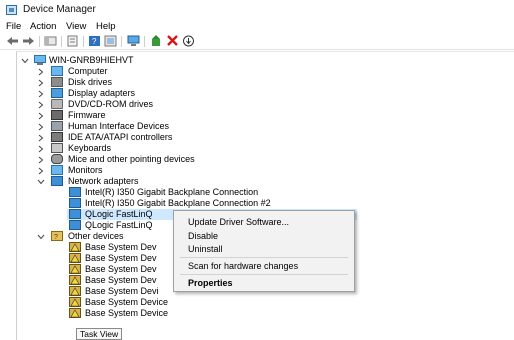 Image resolution: width=514 pixels, height=340 pixels. Describe the element at coordinates (57, 170) in the screenshot. I see `monitor-icon` at that location.